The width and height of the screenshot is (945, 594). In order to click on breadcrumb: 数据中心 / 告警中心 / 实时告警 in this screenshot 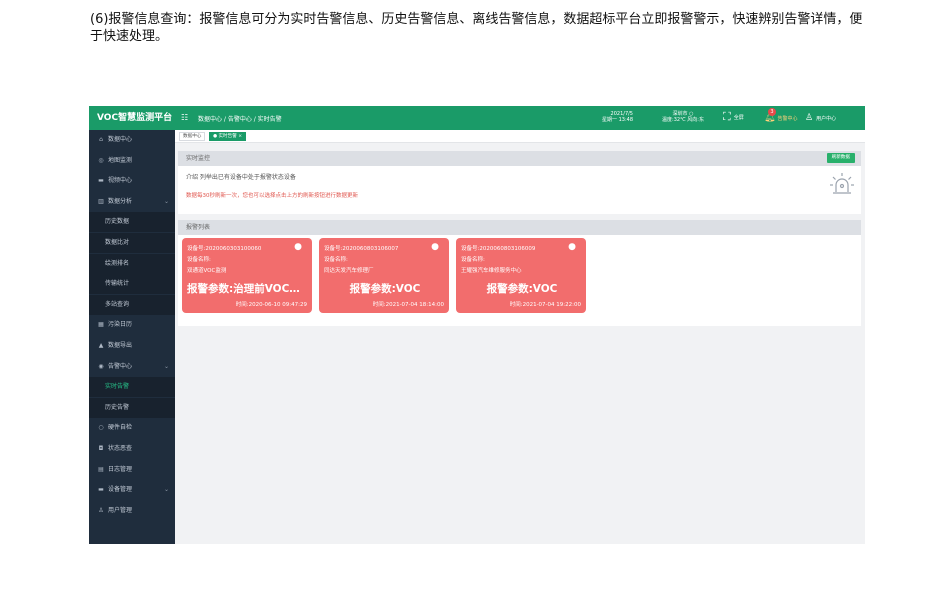, I will do `click(240, 119)`.